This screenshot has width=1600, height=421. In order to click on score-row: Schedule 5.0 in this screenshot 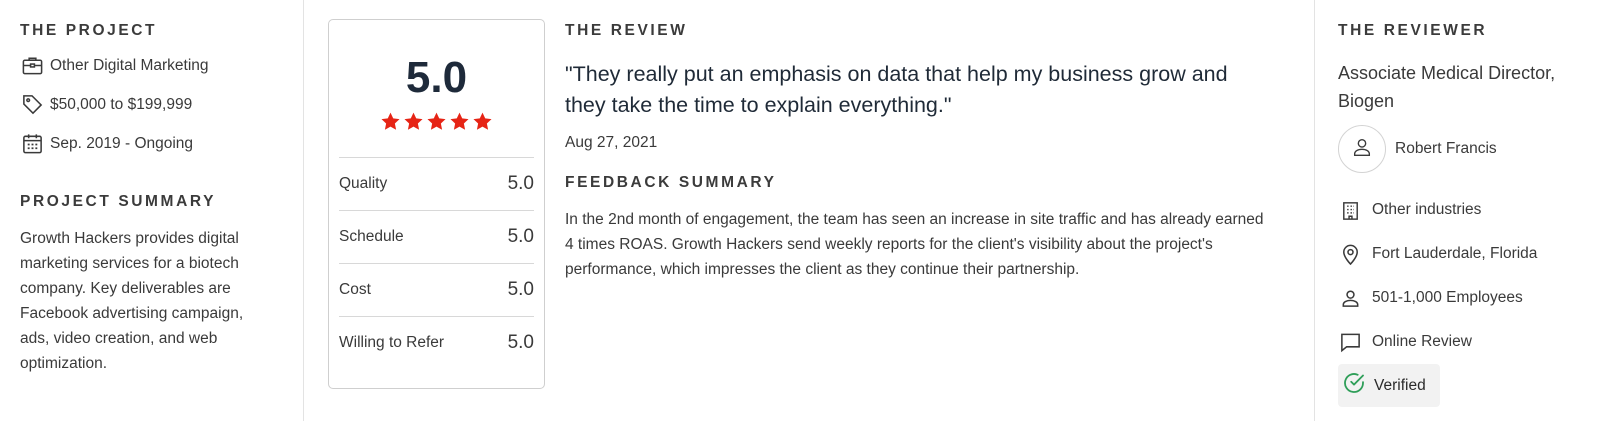, I will do `click(436, 236)`.